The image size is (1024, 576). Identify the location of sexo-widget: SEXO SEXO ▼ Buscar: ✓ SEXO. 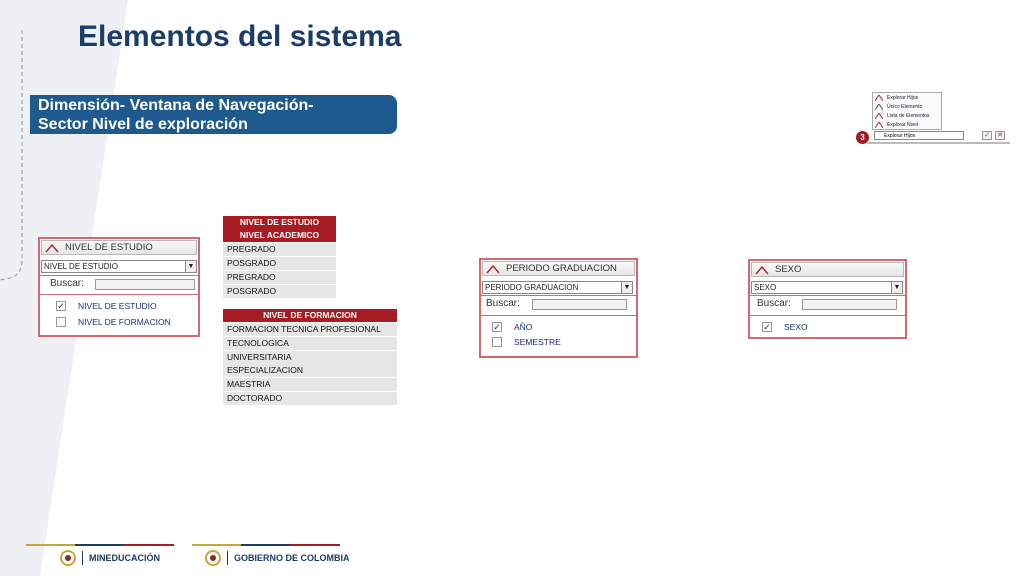
(827, 299).